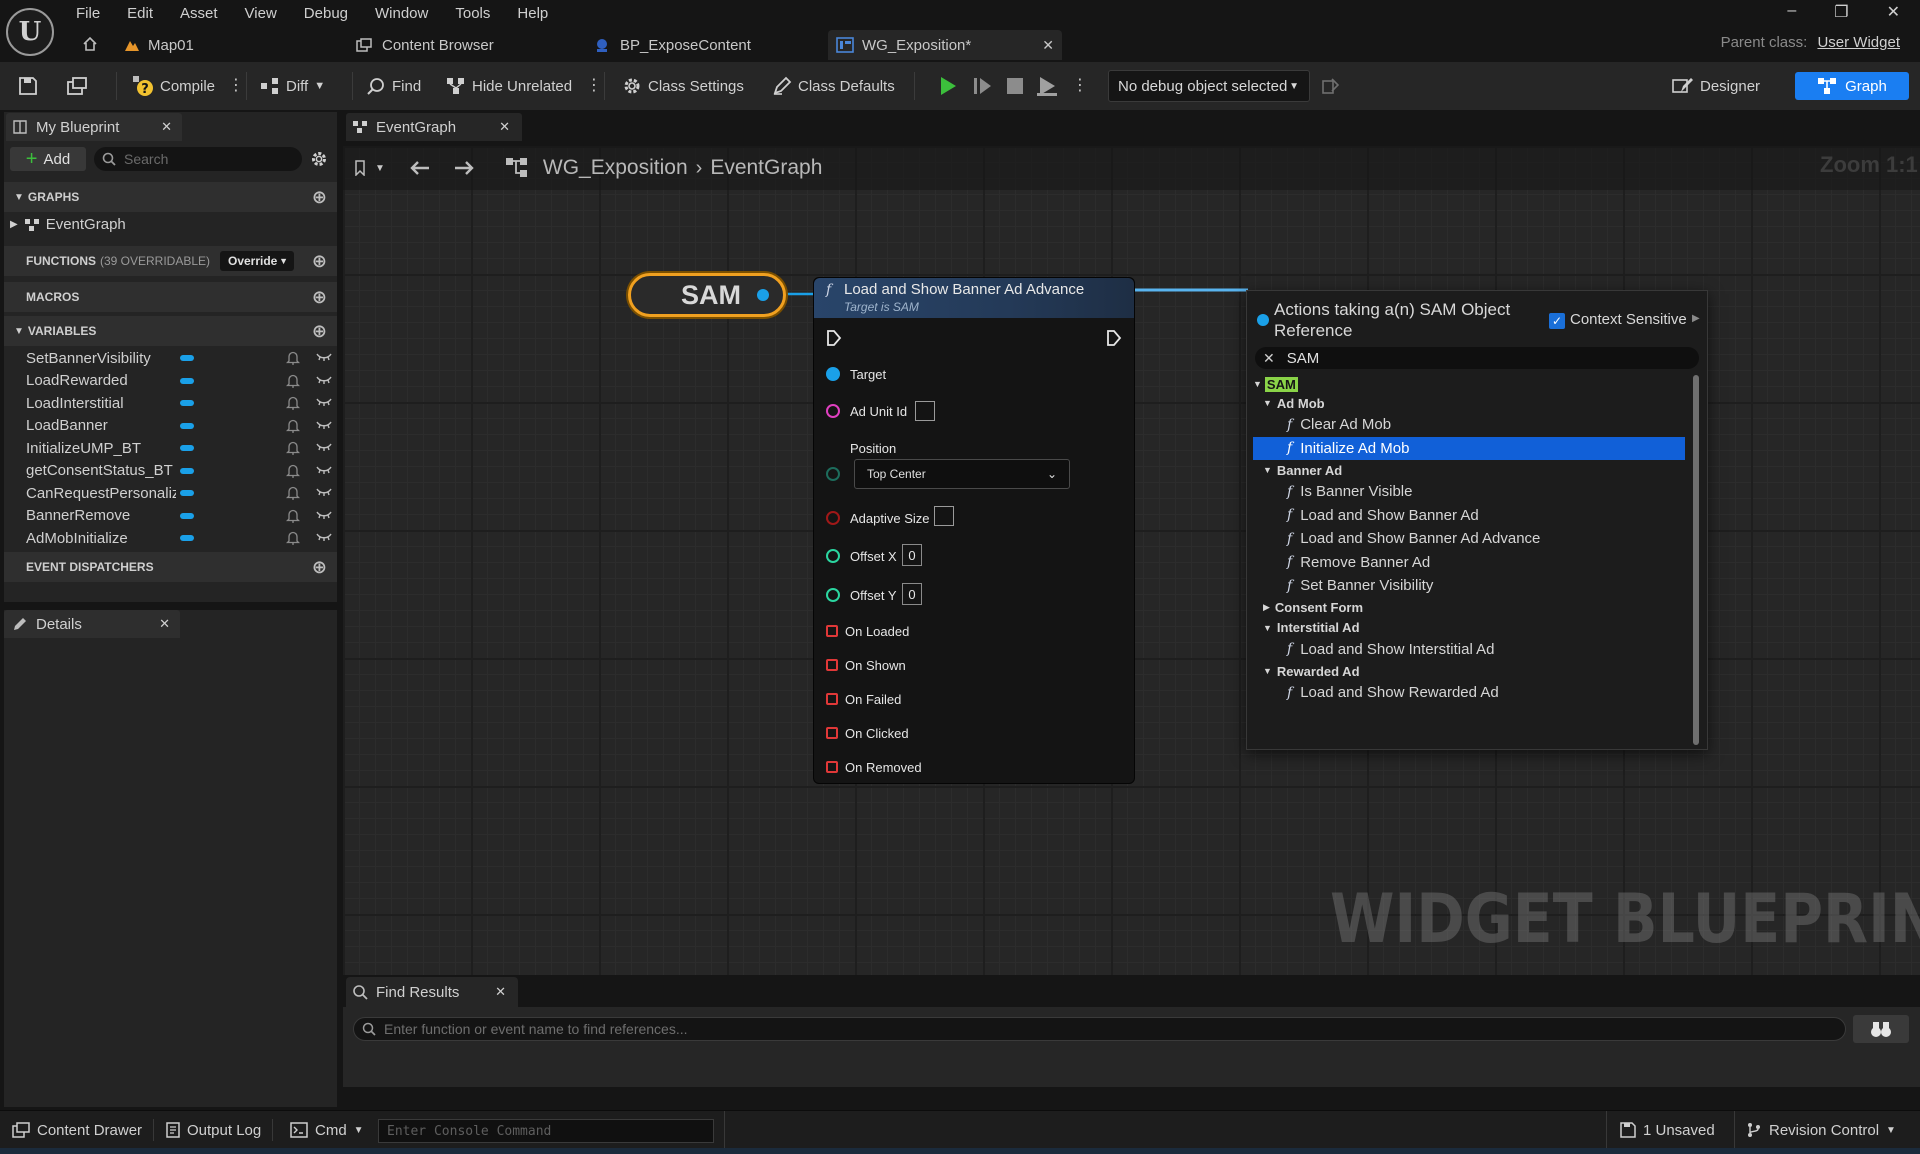 The height and width of the screenshot is (1154, 1920). Describe the element at coordinates (594, 85) in the screenshot. I see `hide-unrelated-options-icon: ⋮` at that location.